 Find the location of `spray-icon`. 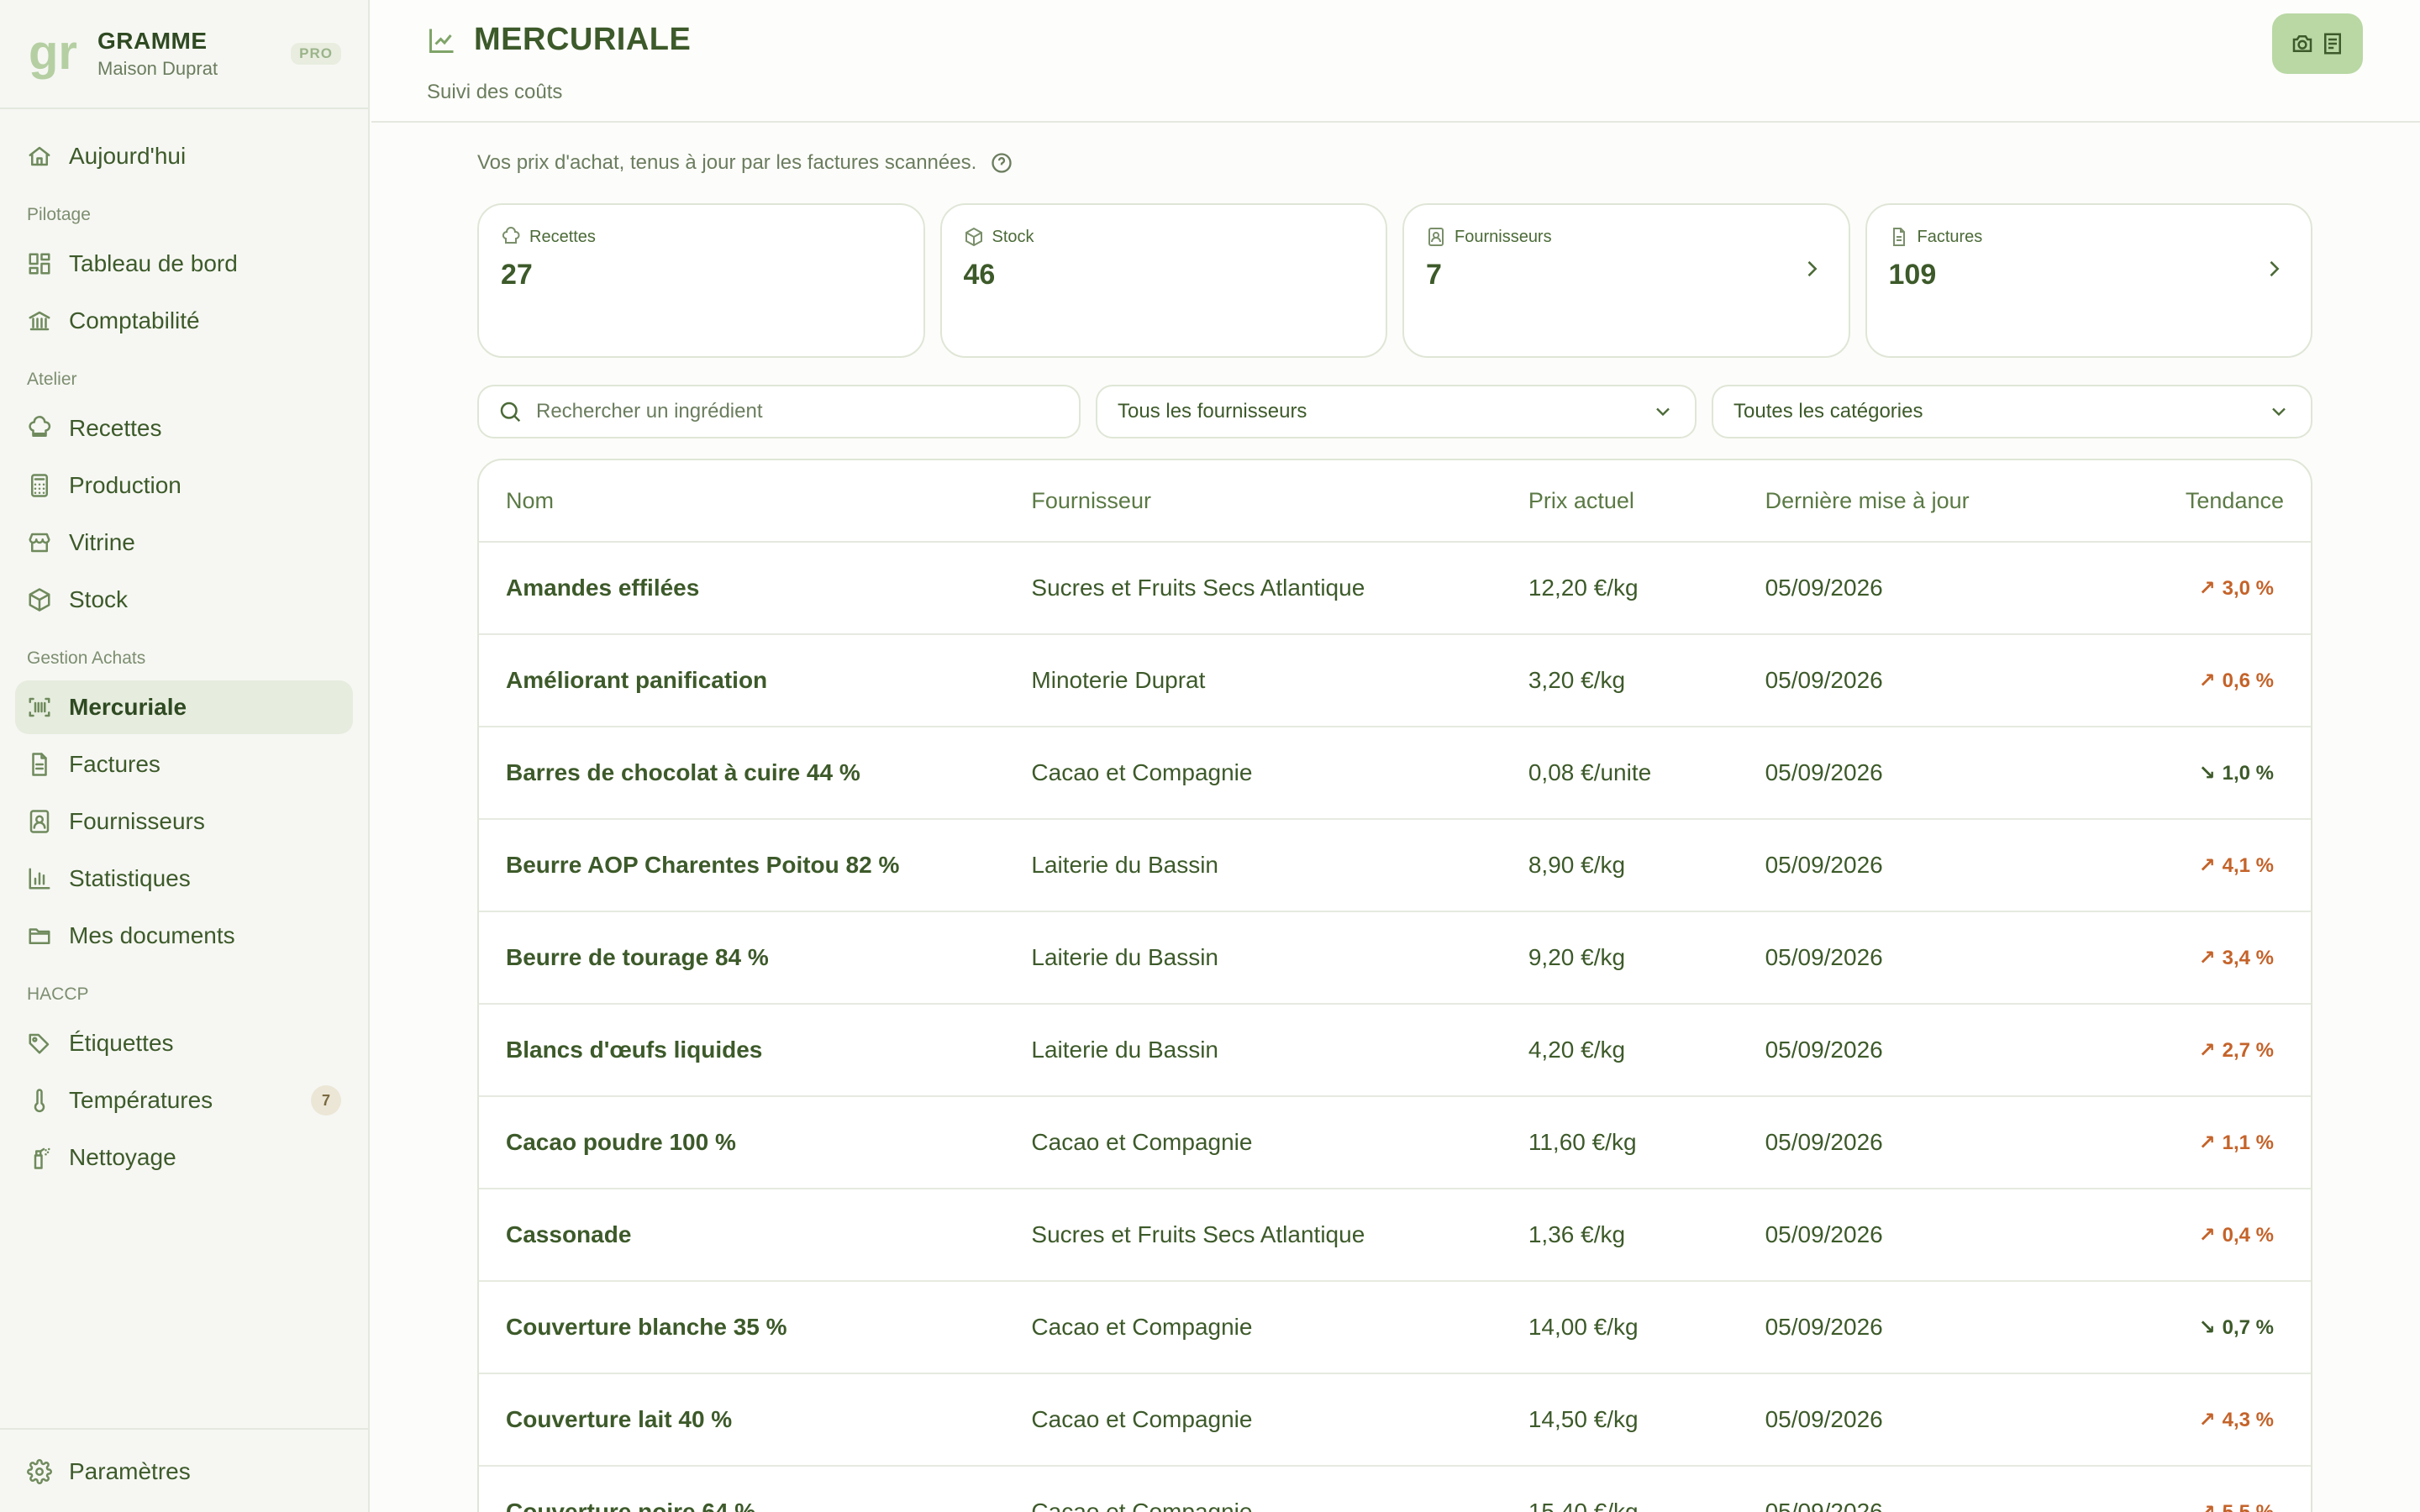

spray-icon is located at coordinates (42, 1158).